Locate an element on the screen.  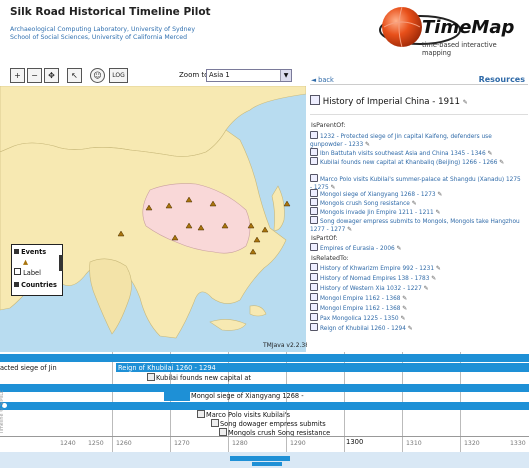
india is located at coordinates (110, 296).